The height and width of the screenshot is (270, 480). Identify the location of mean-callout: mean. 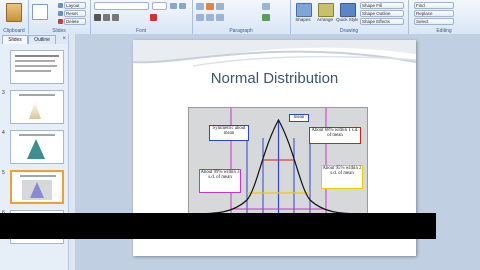
(299, 118).